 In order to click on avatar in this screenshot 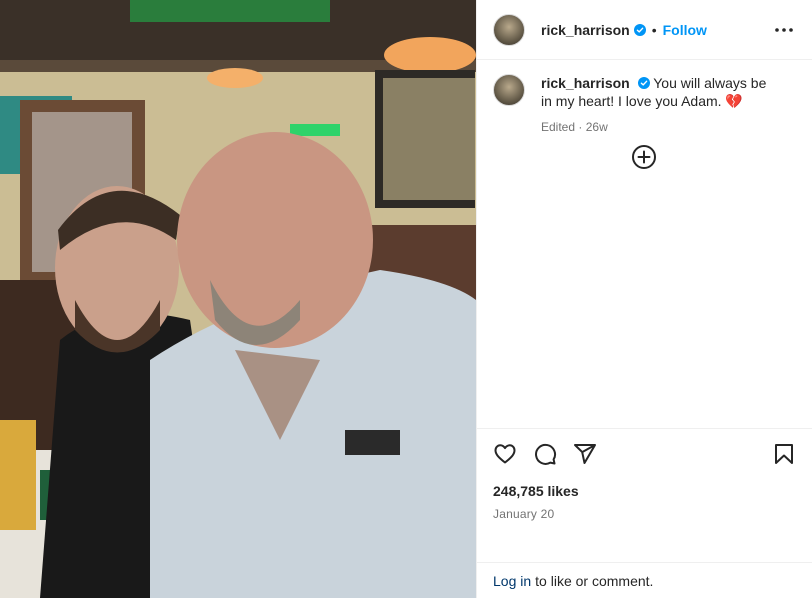, I will do `click(509, 29)`.